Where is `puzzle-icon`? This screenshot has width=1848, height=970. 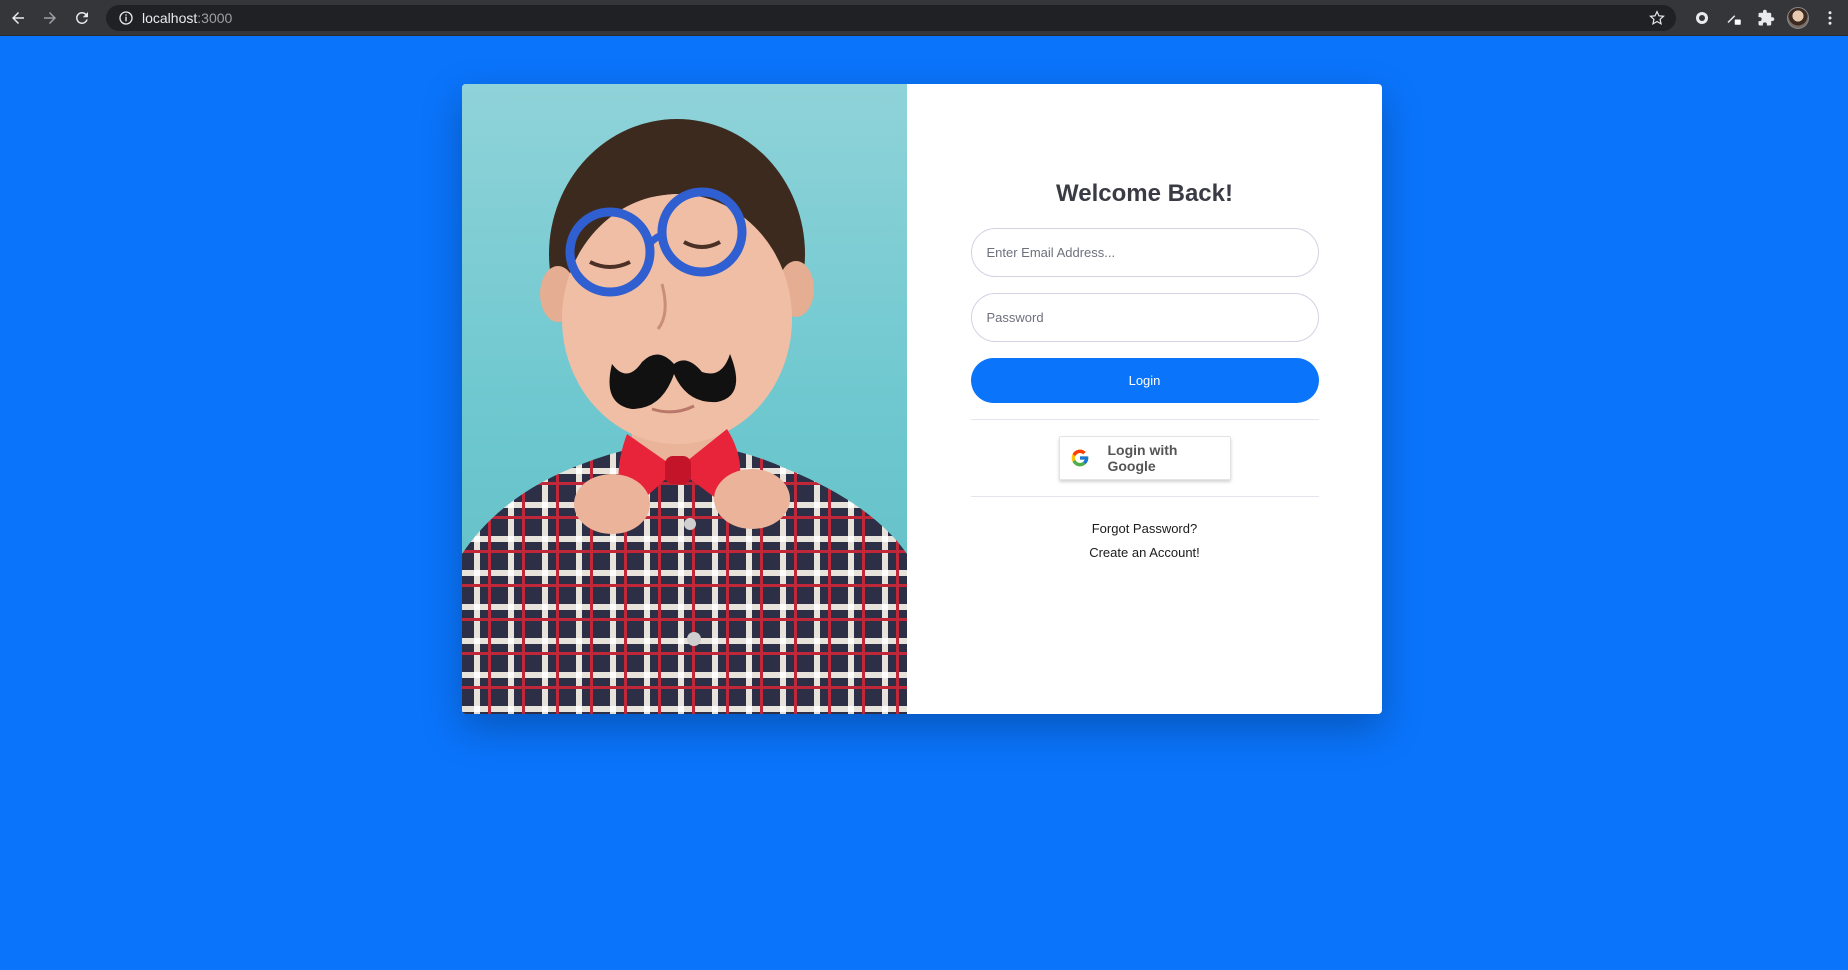
puzzle-icon is located at coordinates (1766, 17).